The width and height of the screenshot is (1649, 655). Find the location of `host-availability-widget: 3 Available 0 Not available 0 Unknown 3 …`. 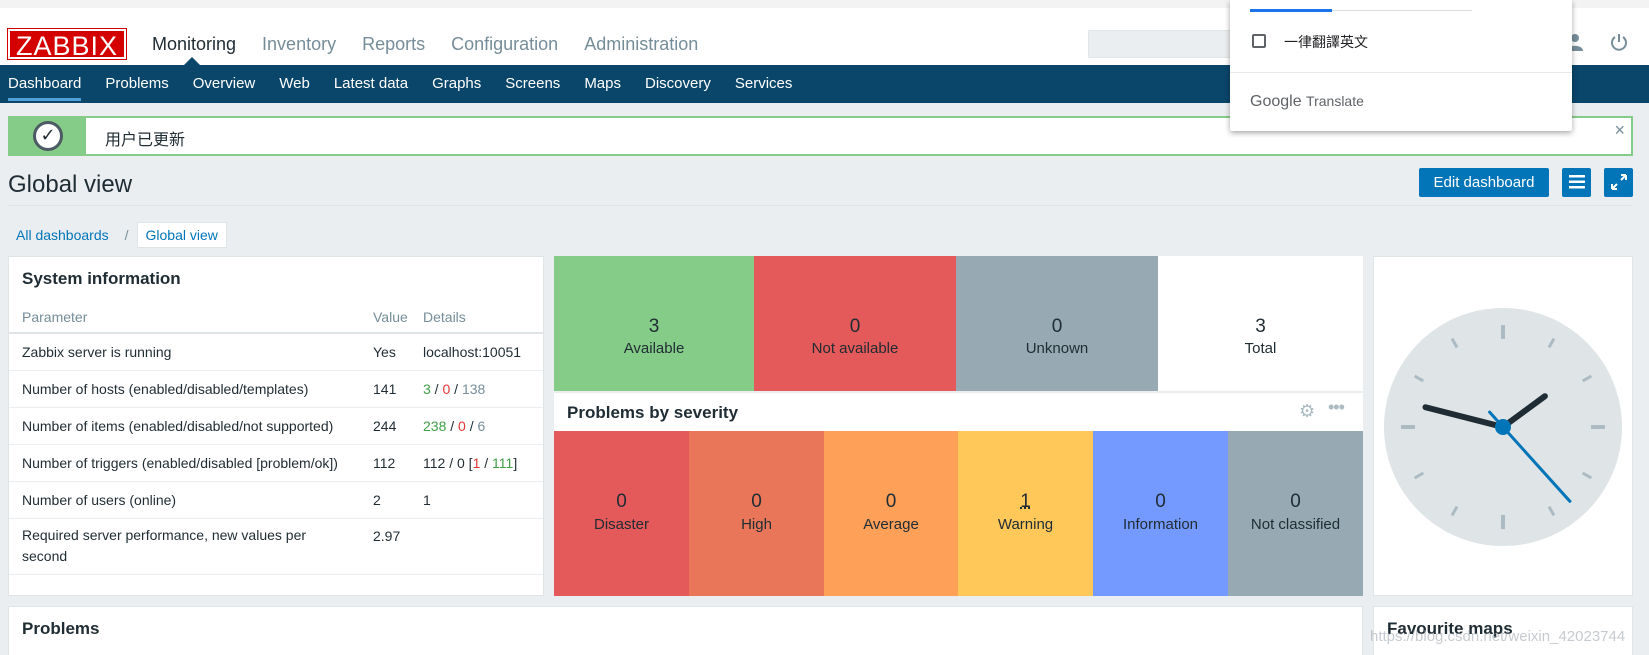

host-availability-widget: 3 Available 0 Not available 0 Unknown 3 … is located at coordinates (958, 323).